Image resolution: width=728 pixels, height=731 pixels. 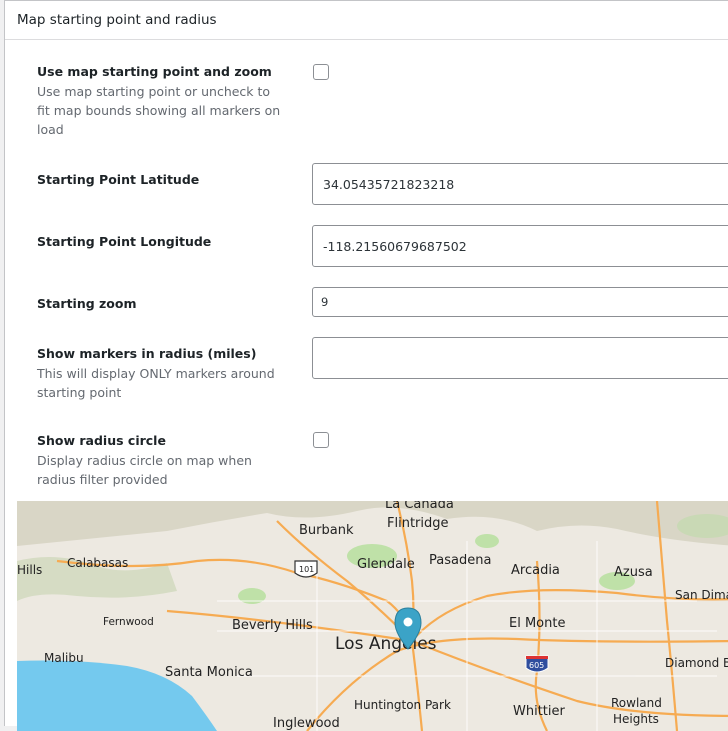 What do you see at coordinates (395, 246) in the screenshot?
I see `longitude-value: -118.21560679687502` at bounding box center [395, 246].